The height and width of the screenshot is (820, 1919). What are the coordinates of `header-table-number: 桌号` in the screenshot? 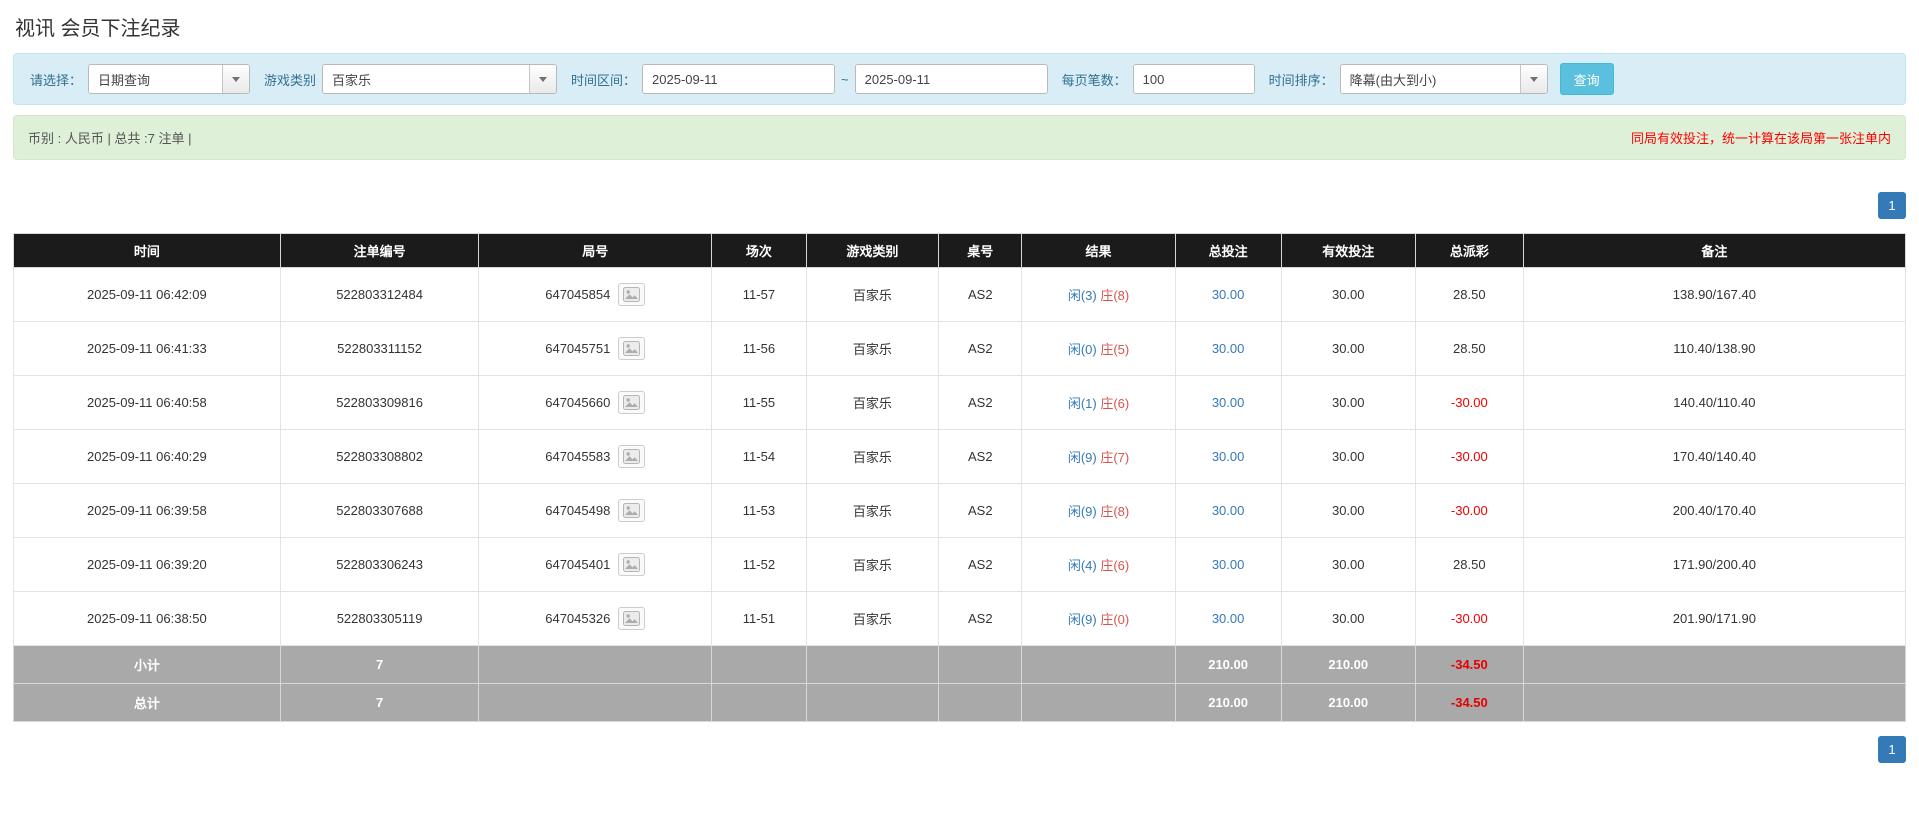 It's located at (980, 250).